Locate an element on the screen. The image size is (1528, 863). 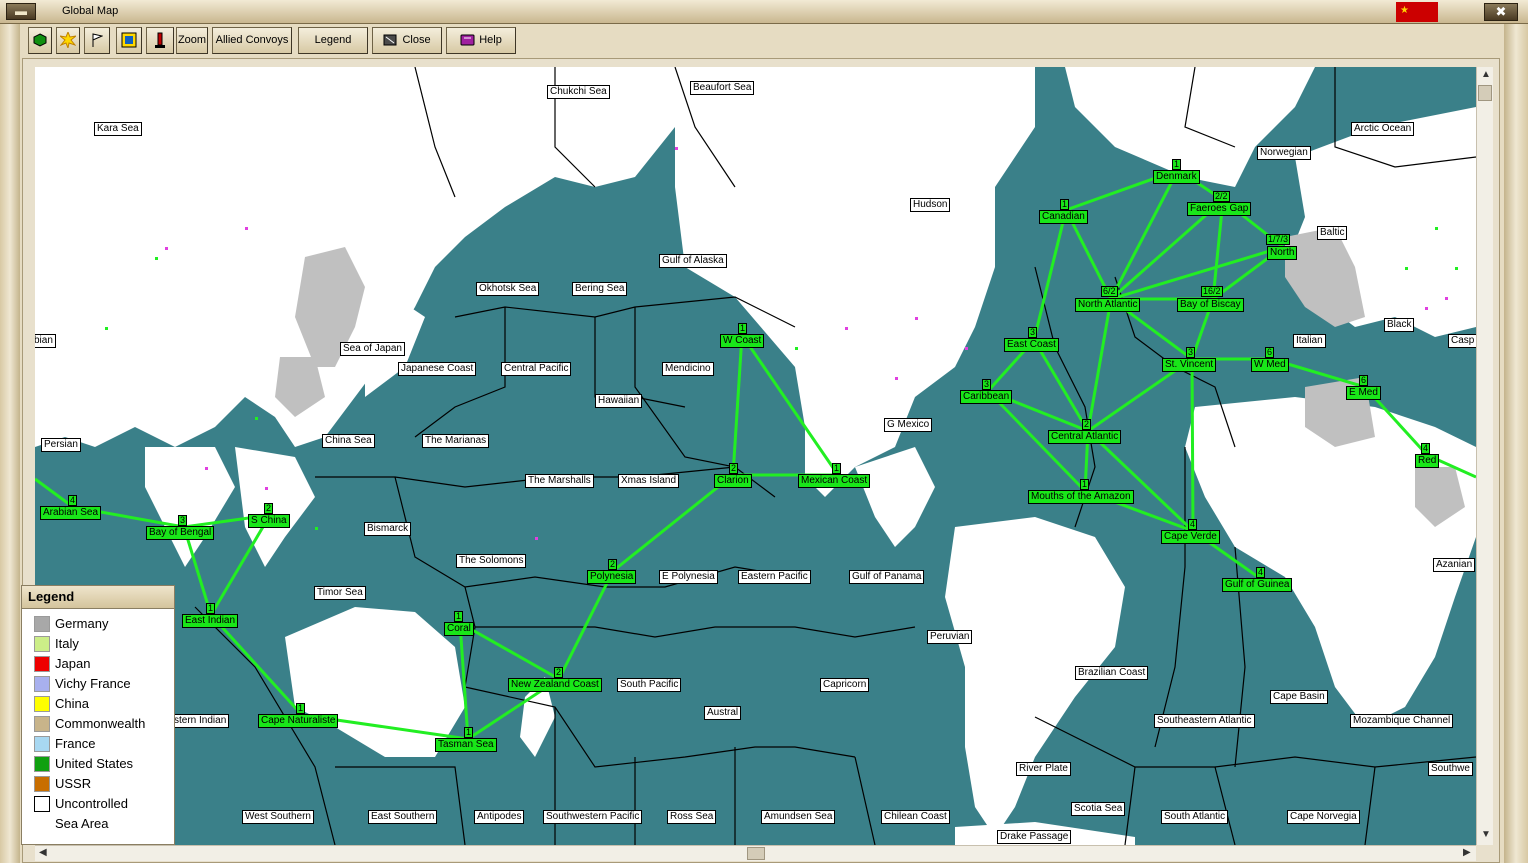
show-flags-button is located at coordinates (97, 40).